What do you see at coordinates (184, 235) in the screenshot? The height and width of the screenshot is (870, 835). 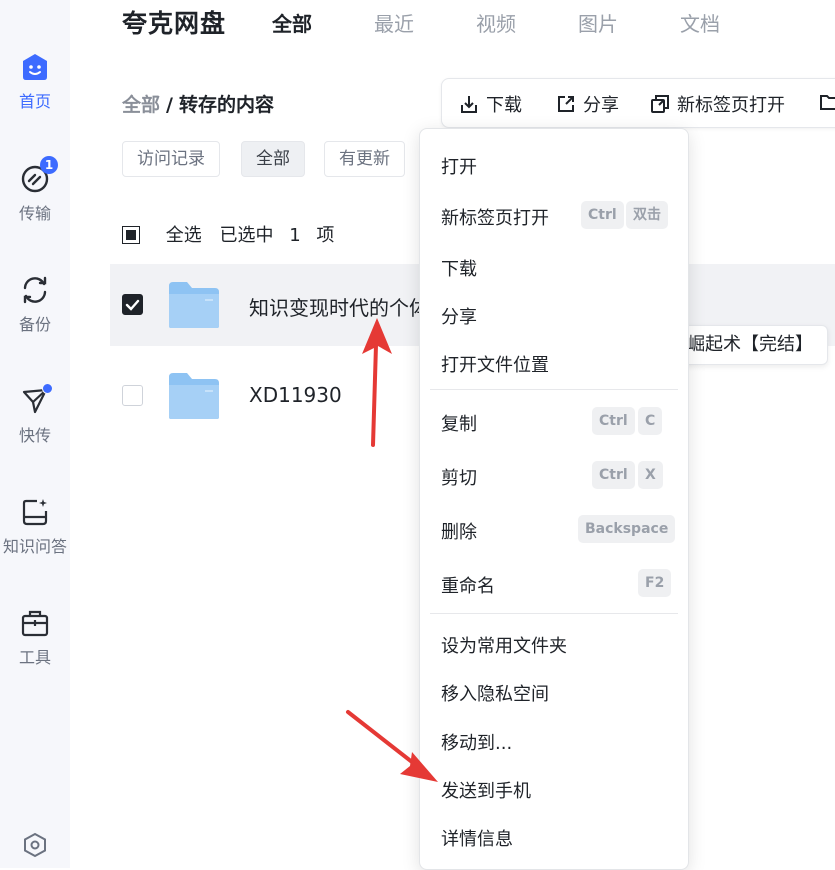 I see `select-all-label: 全选` at bounding box center [184, 235].